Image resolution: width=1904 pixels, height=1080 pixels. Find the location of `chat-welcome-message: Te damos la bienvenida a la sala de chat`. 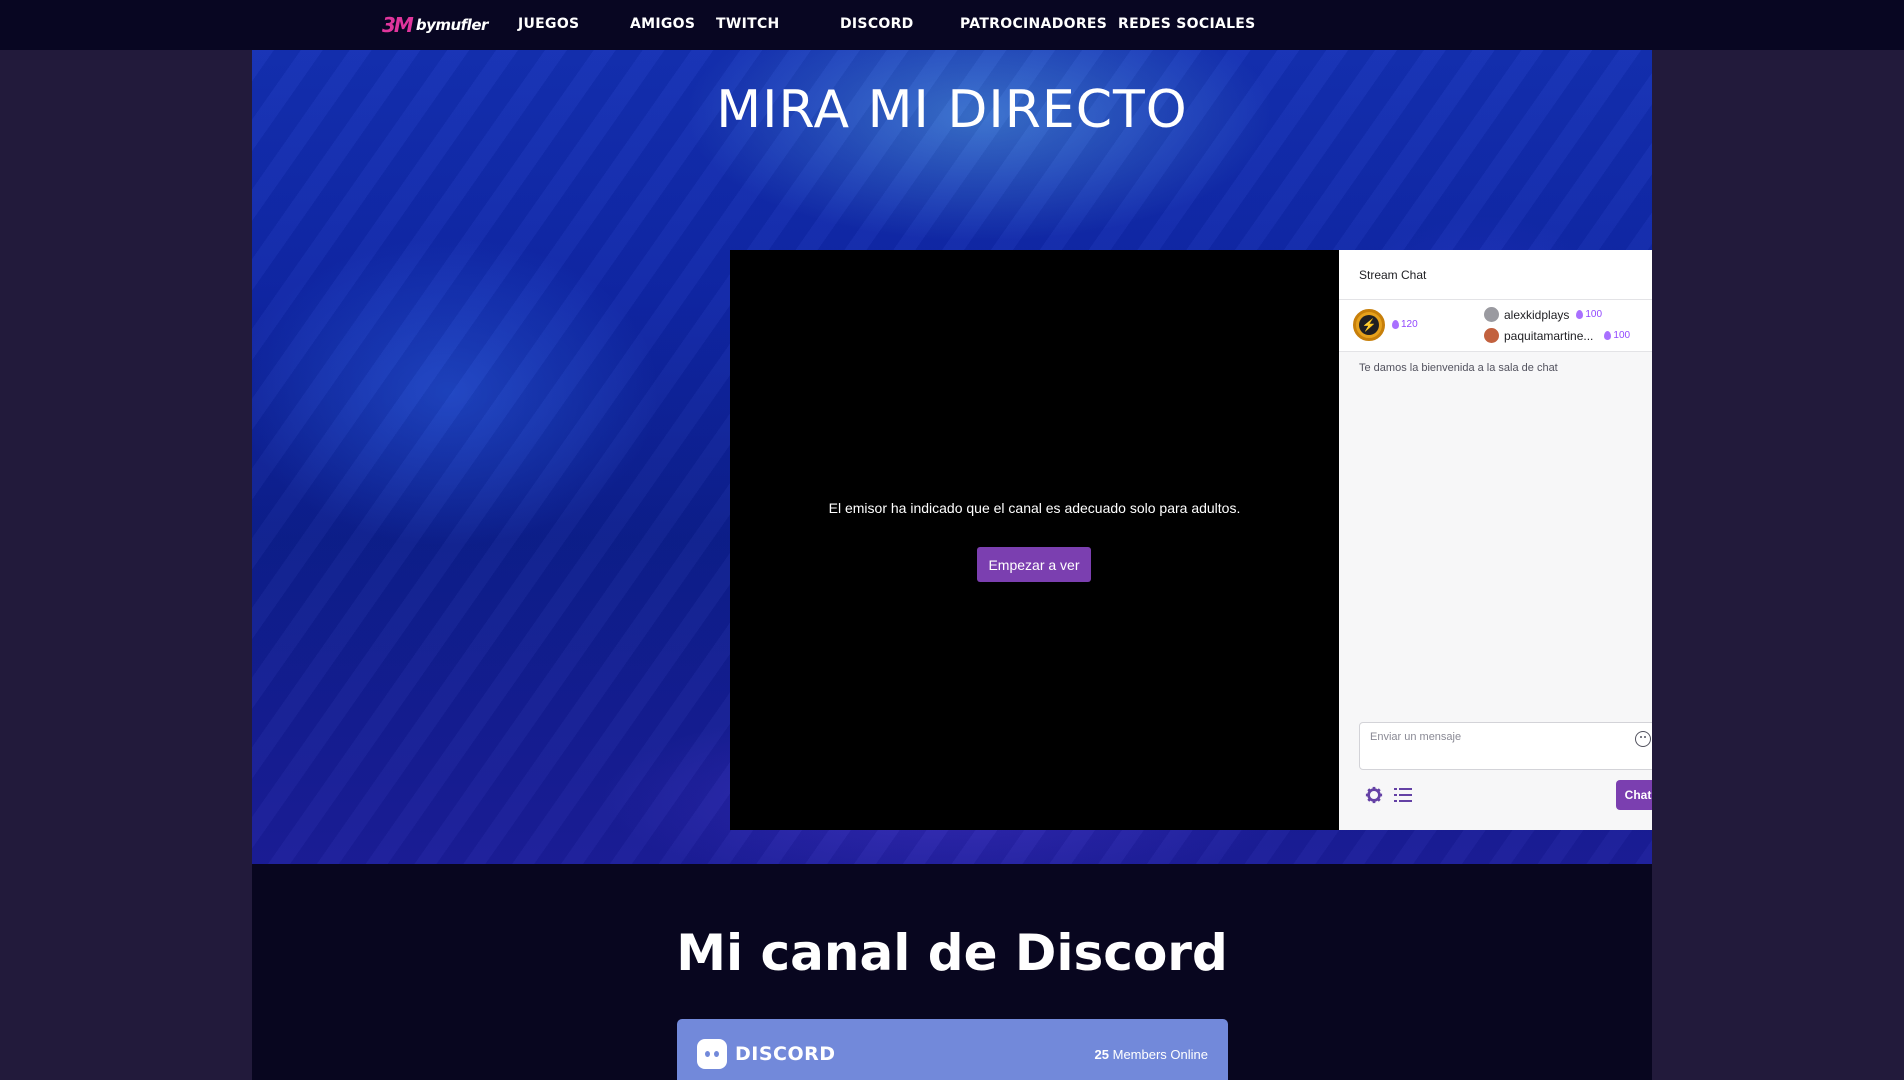

chat-welcome-message: Te damos la bienvenida a la sala de chat is located at coordinates (1458, 368).